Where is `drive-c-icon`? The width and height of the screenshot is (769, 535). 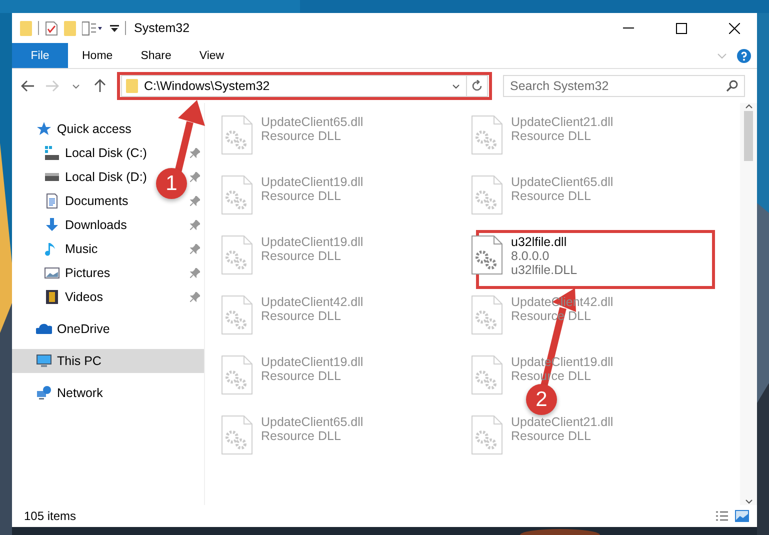
drive-c-icon is located at coordinates (52, 153).